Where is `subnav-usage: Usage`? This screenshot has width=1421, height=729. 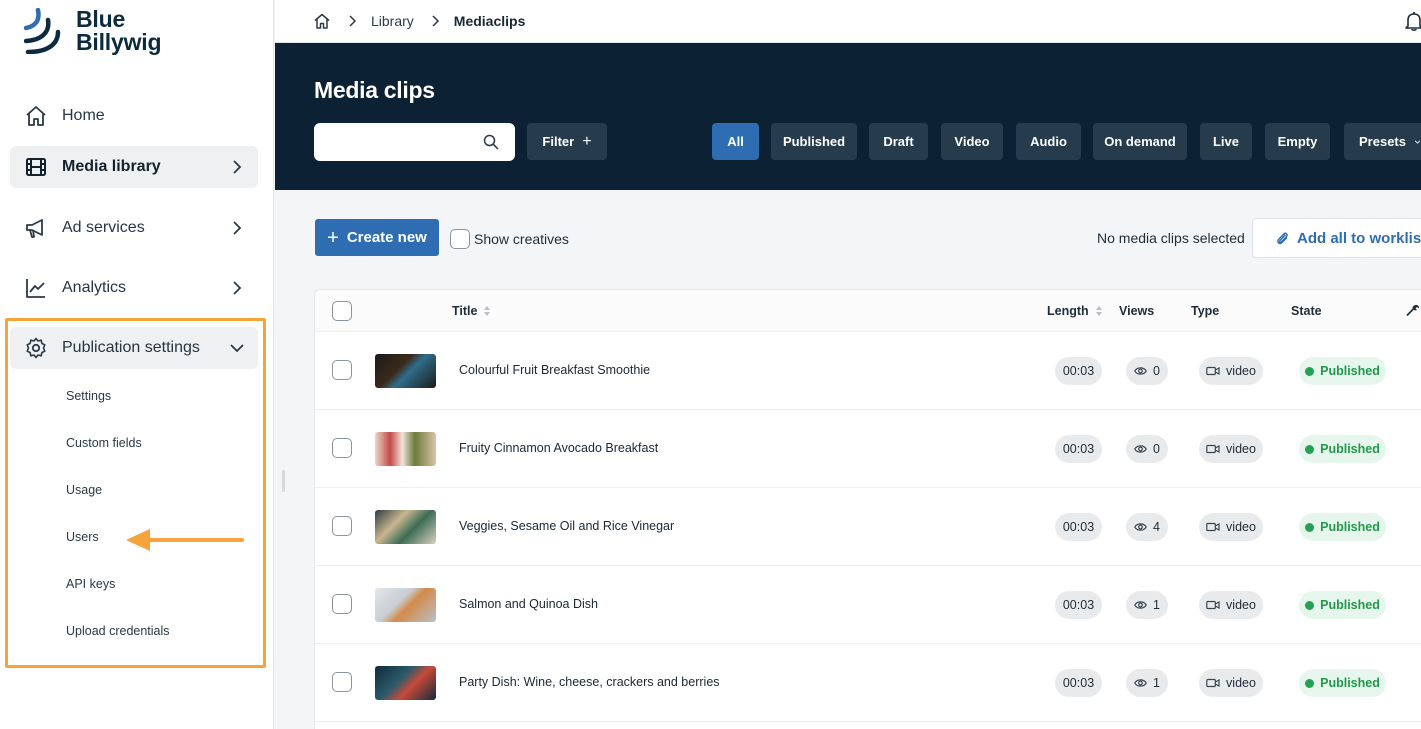 subnav-usage: Usage is located at coordinates (84, 490).